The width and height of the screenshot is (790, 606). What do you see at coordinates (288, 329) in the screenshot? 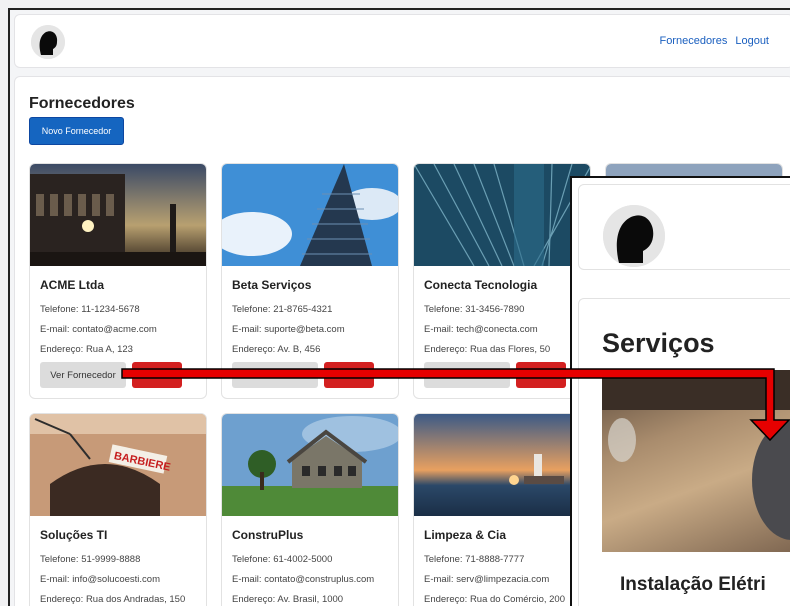
I see `supplier-email: E-mail: suporte@beta.com` at bounding box center [288, 329].